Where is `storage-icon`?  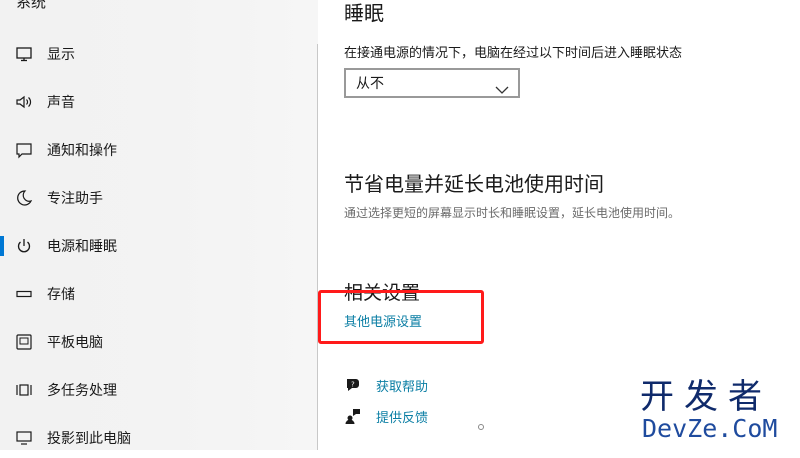 storage-icon is located at coordinates (24, 294).